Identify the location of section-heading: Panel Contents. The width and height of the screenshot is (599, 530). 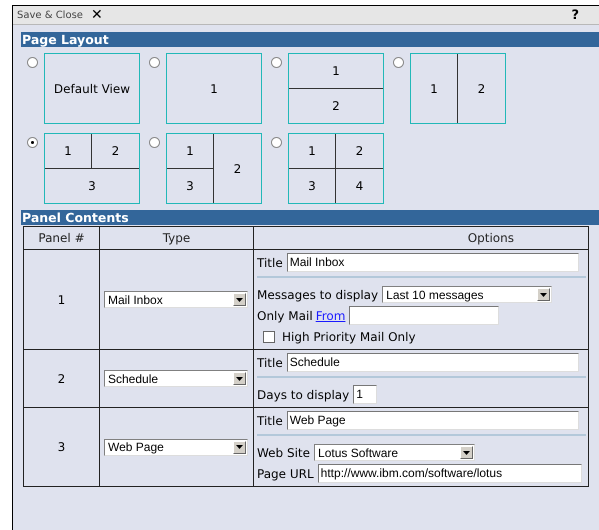
(310, 217).